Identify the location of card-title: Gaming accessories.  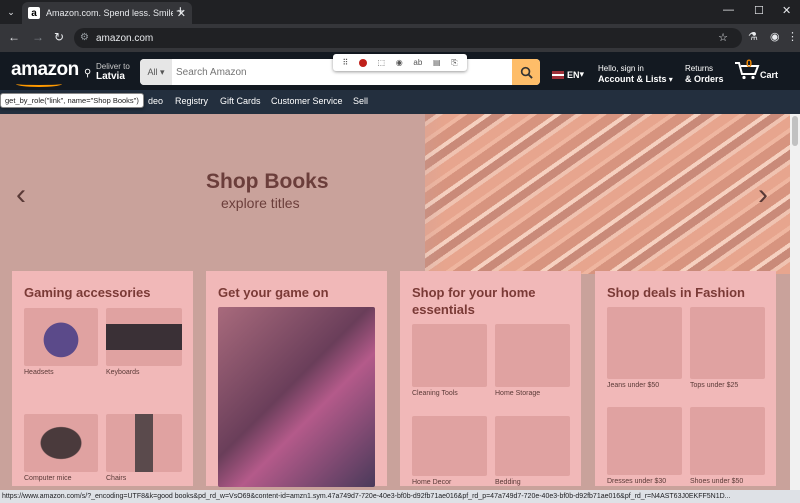
(87, 292).